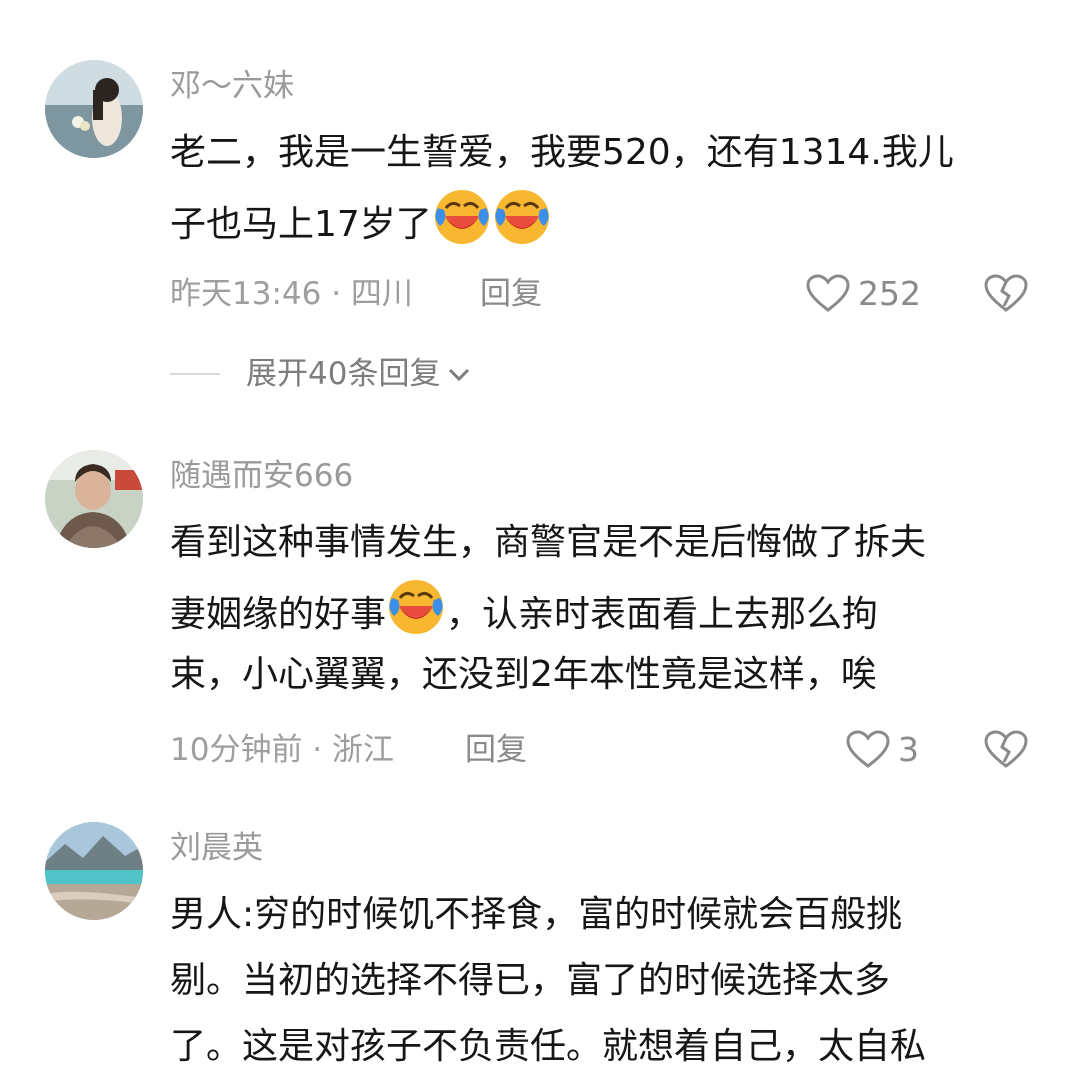  I want to click on comment-line: 妻姻缘的好事, so click(278, 614).